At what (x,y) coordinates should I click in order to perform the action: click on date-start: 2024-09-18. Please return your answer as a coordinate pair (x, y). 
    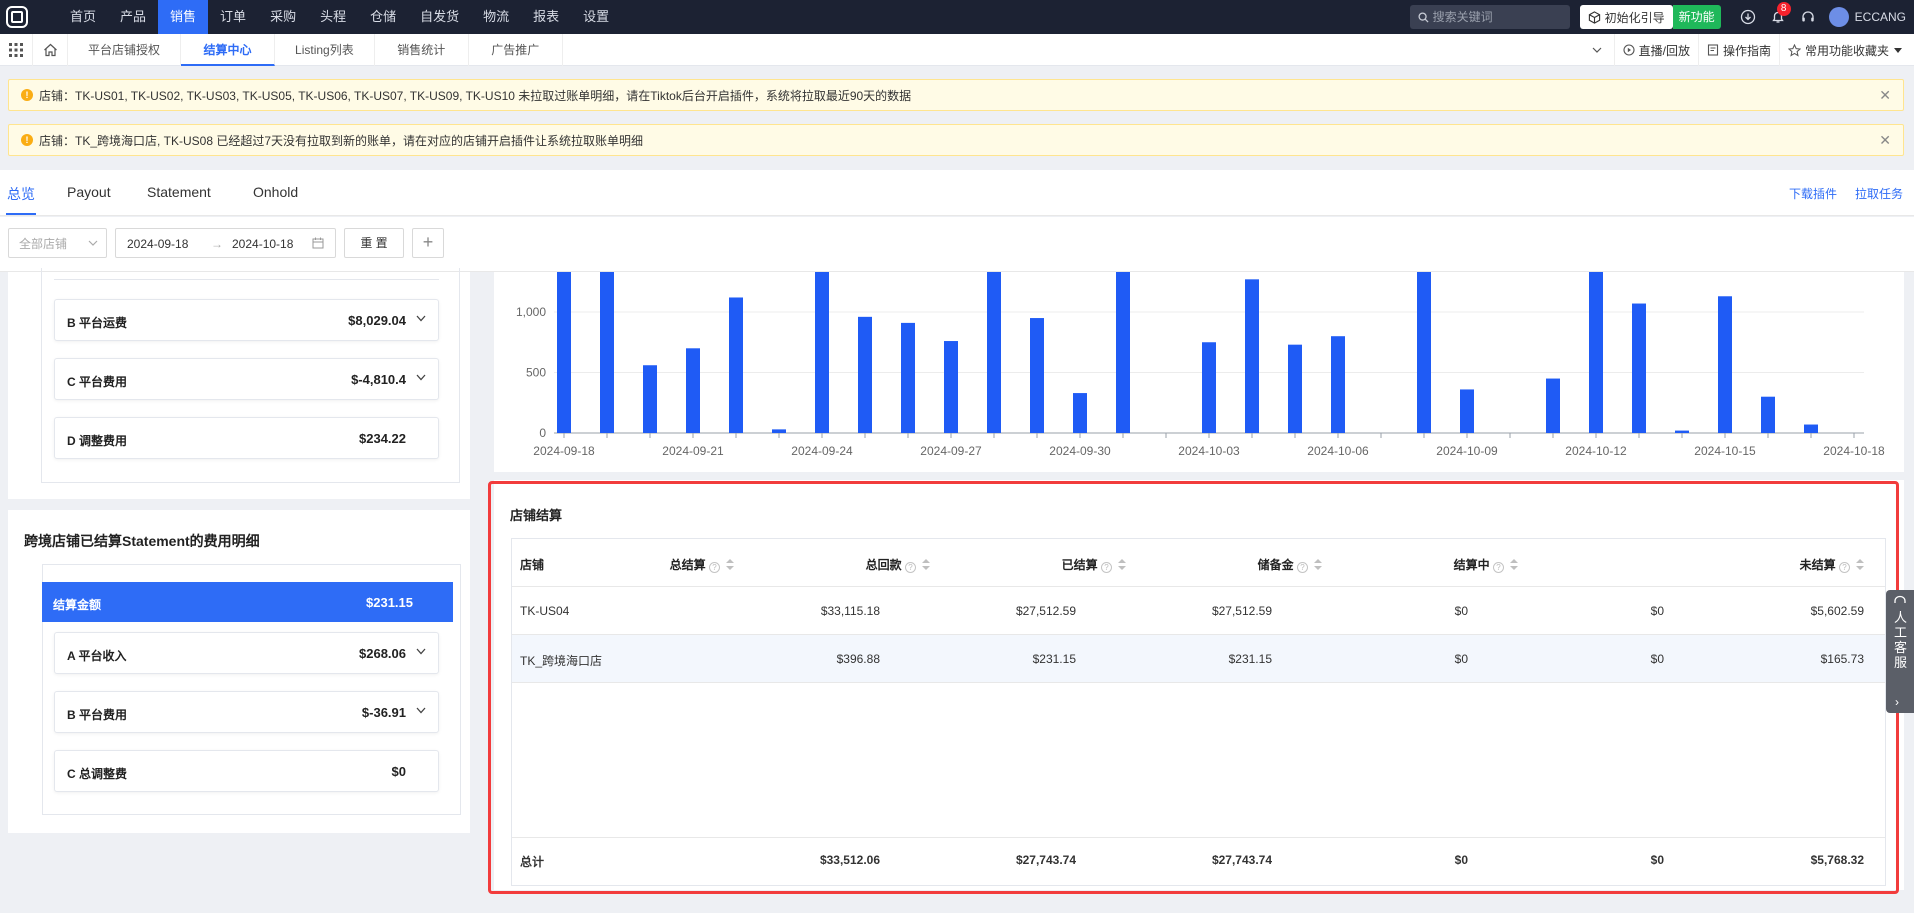
    Looking at the image, I should click on (157, 244).